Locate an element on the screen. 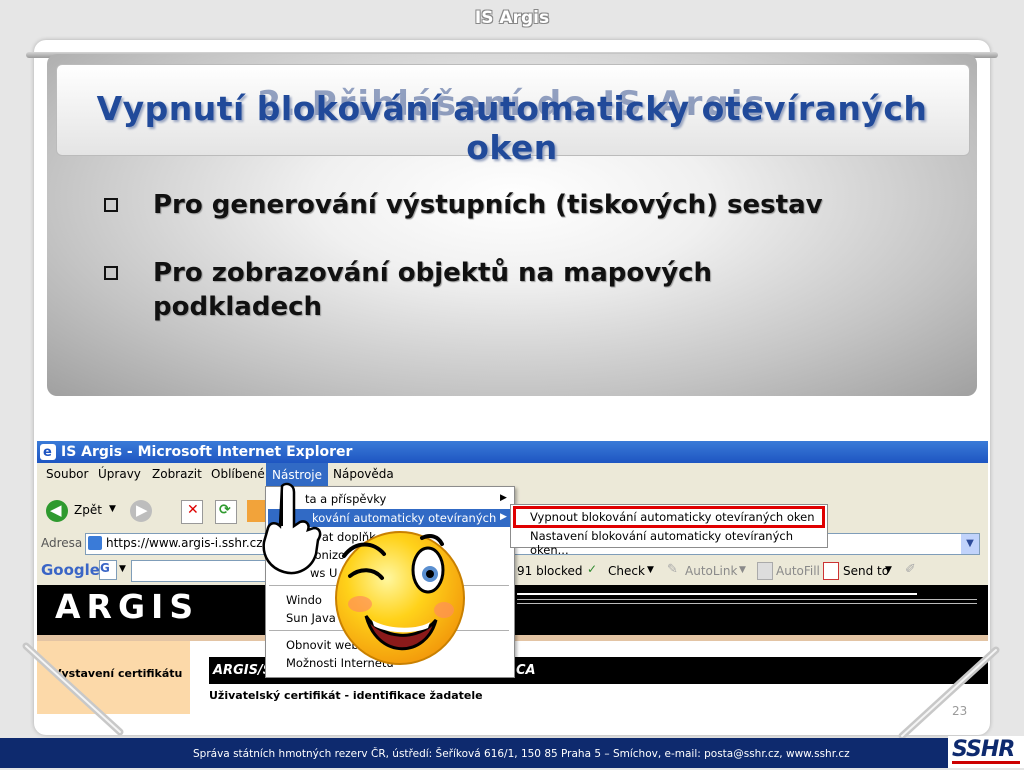  app-title: IS Argis is located at coordinates (512, 18).